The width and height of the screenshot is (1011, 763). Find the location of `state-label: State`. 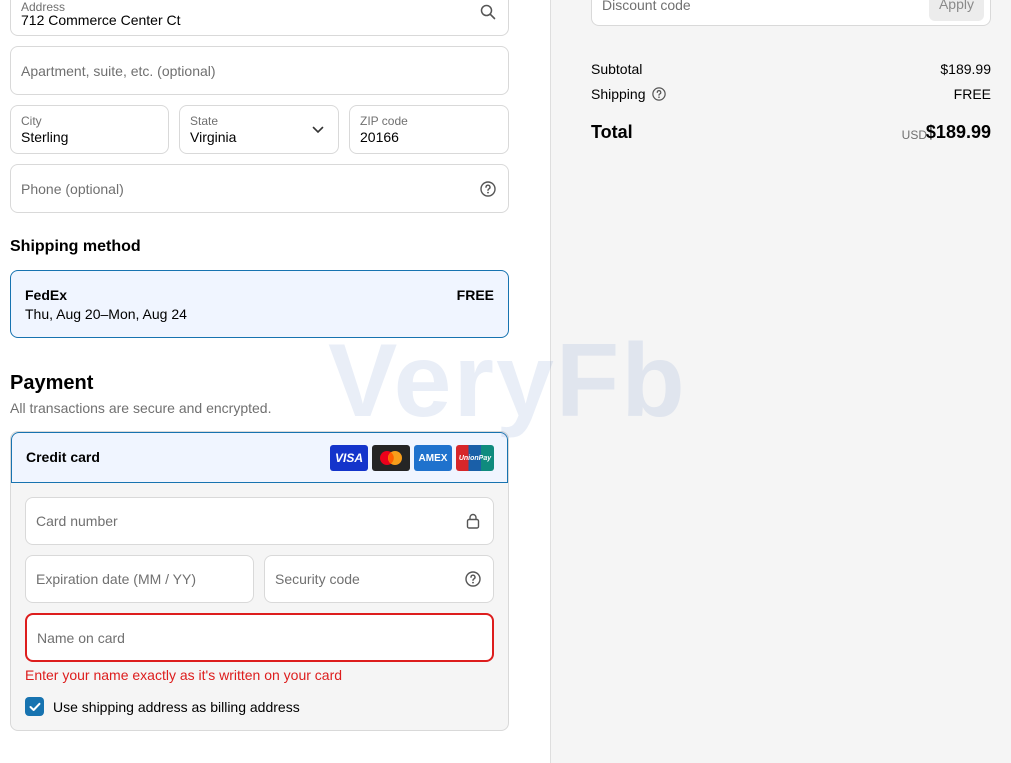

state-label: State is located at coordinates (204, 121).